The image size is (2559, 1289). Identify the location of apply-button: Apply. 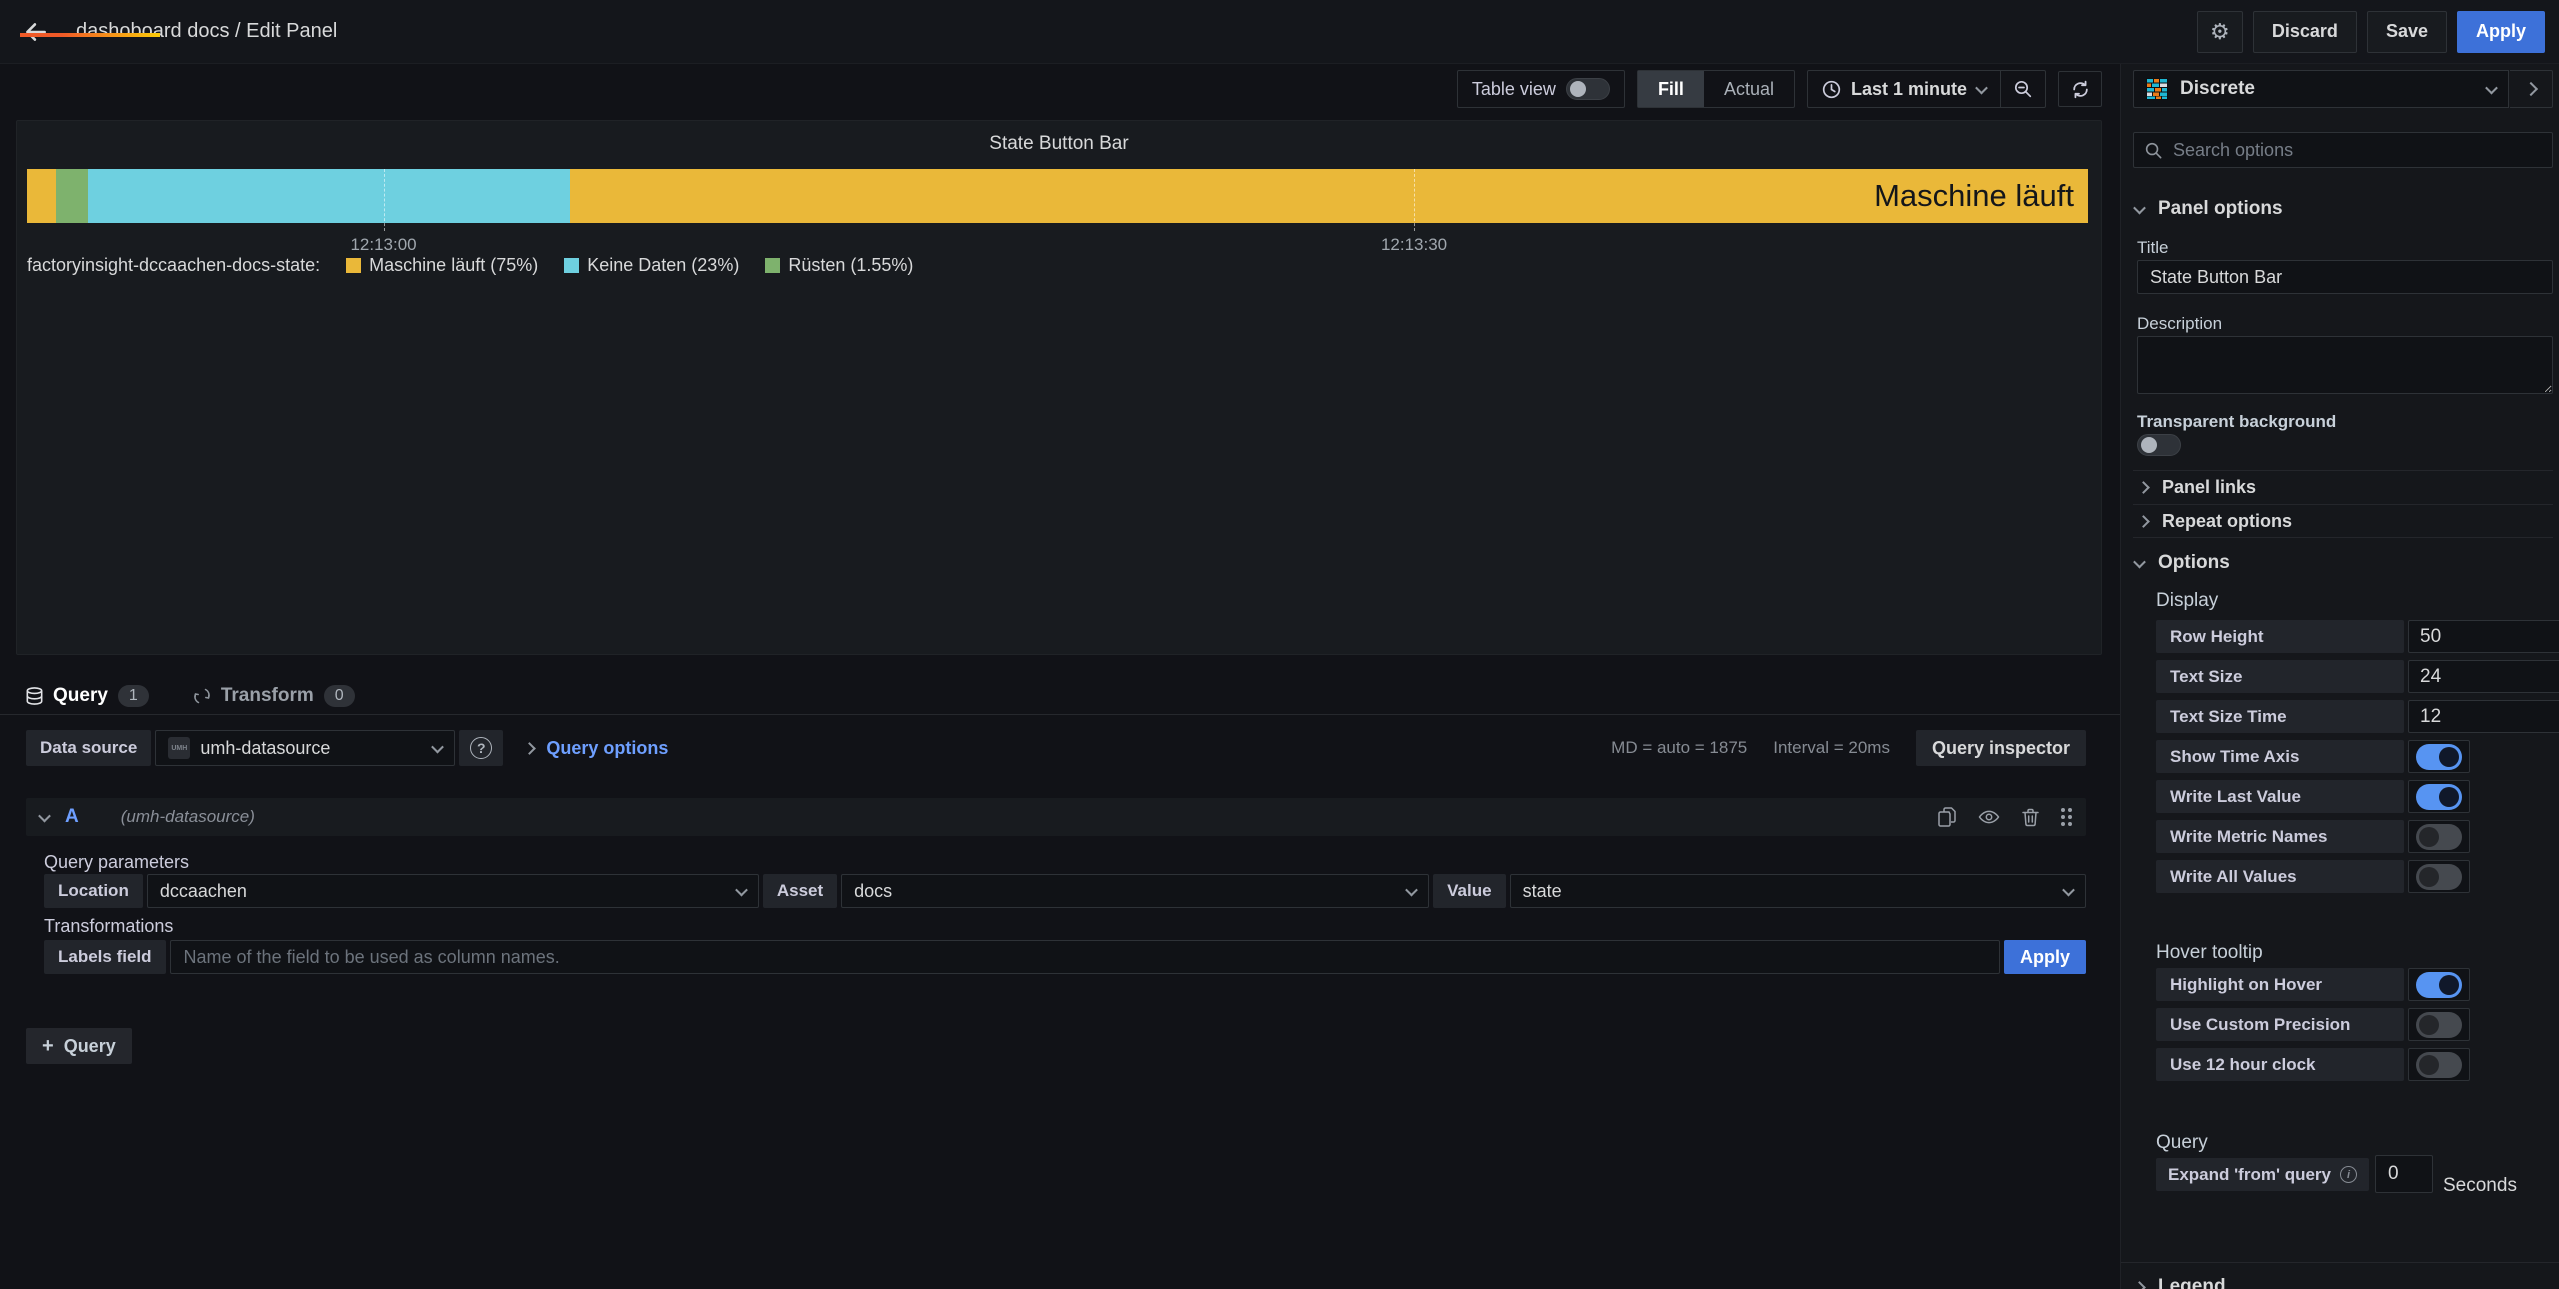
(2500, 31).